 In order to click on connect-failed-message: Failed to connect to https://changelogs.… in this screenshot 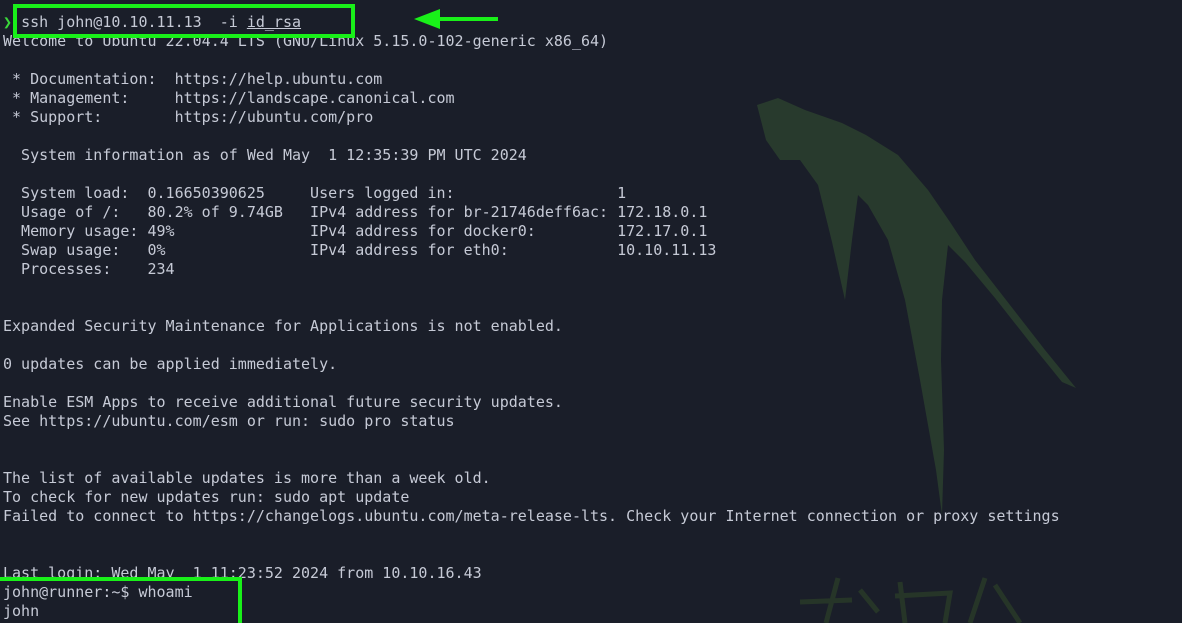, I will do `click(531, 516)`.